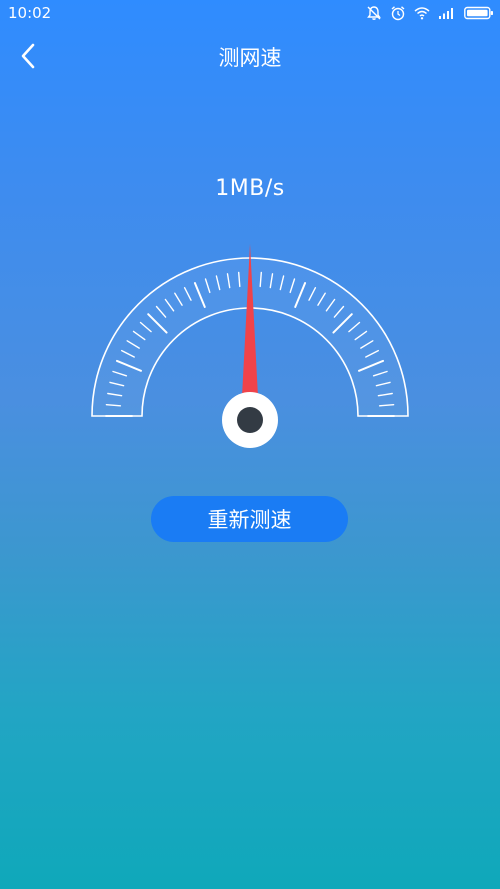  What do you see at coordinates (479, 13) in the screenshot?
I see `battery-icon` at bounding box center [479, 13].